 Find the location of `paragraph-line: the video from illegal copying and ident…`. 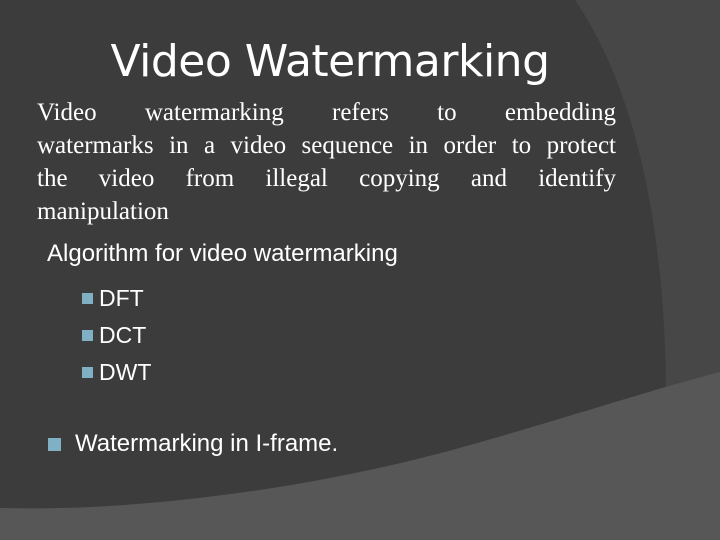

paragraph-line: the video from illegal copying and ident… is located at coordinates (326, 178).